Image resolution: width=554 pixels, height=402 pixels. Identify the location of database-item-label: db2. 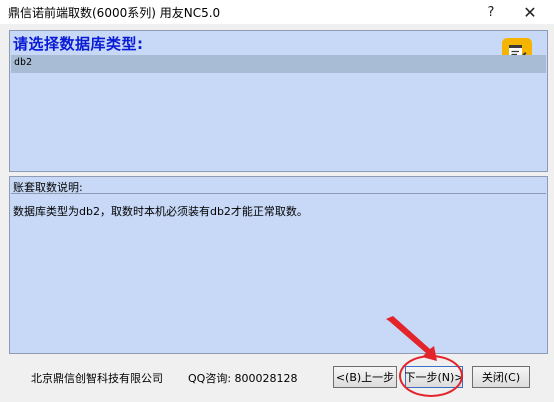
(23, 62).